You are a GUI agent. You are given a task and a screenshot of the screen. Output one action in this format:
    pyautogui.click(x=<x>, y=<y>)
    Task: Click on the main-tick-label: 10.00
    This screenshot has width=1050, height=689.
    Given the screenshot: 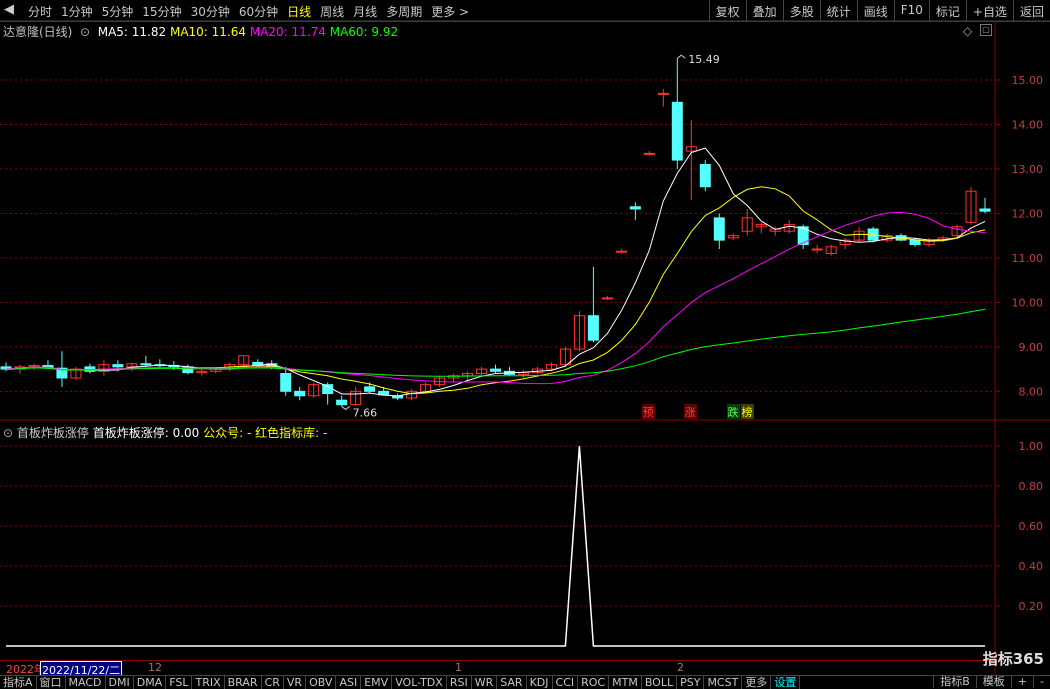 What is the action you would take?
    pyautogui.click(x=1028, y=302)
    